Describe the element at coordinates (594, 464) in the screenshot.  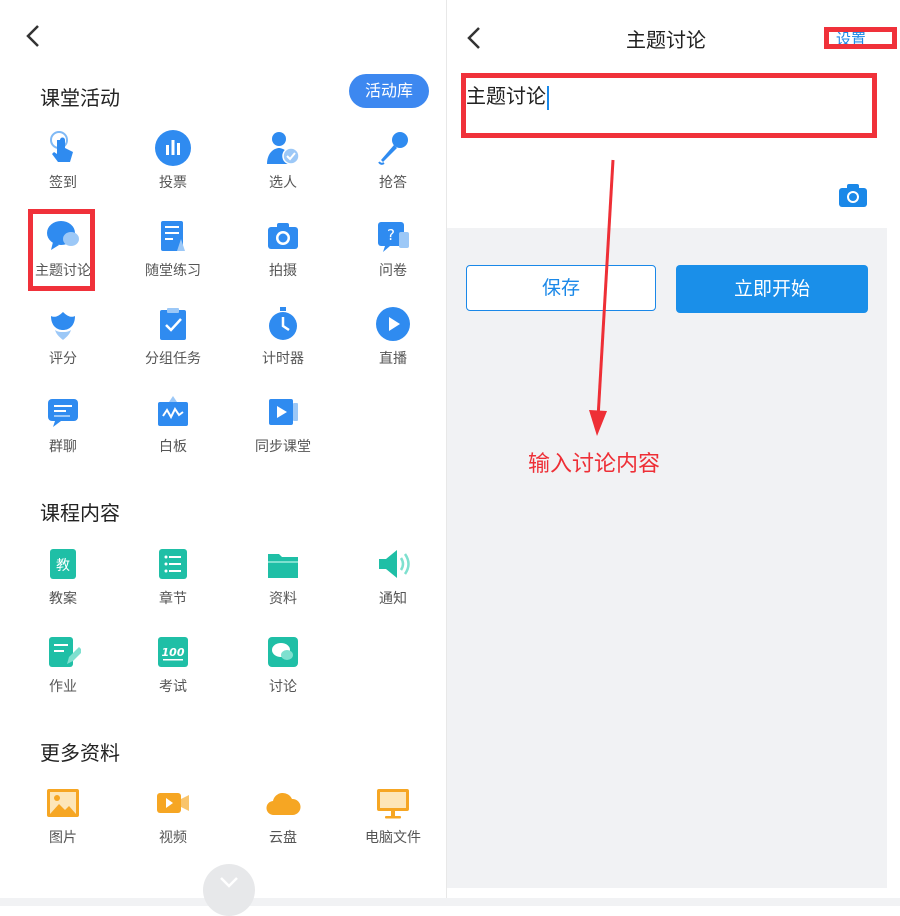
I see `annotation-text: 输入讨论内容` at that location.